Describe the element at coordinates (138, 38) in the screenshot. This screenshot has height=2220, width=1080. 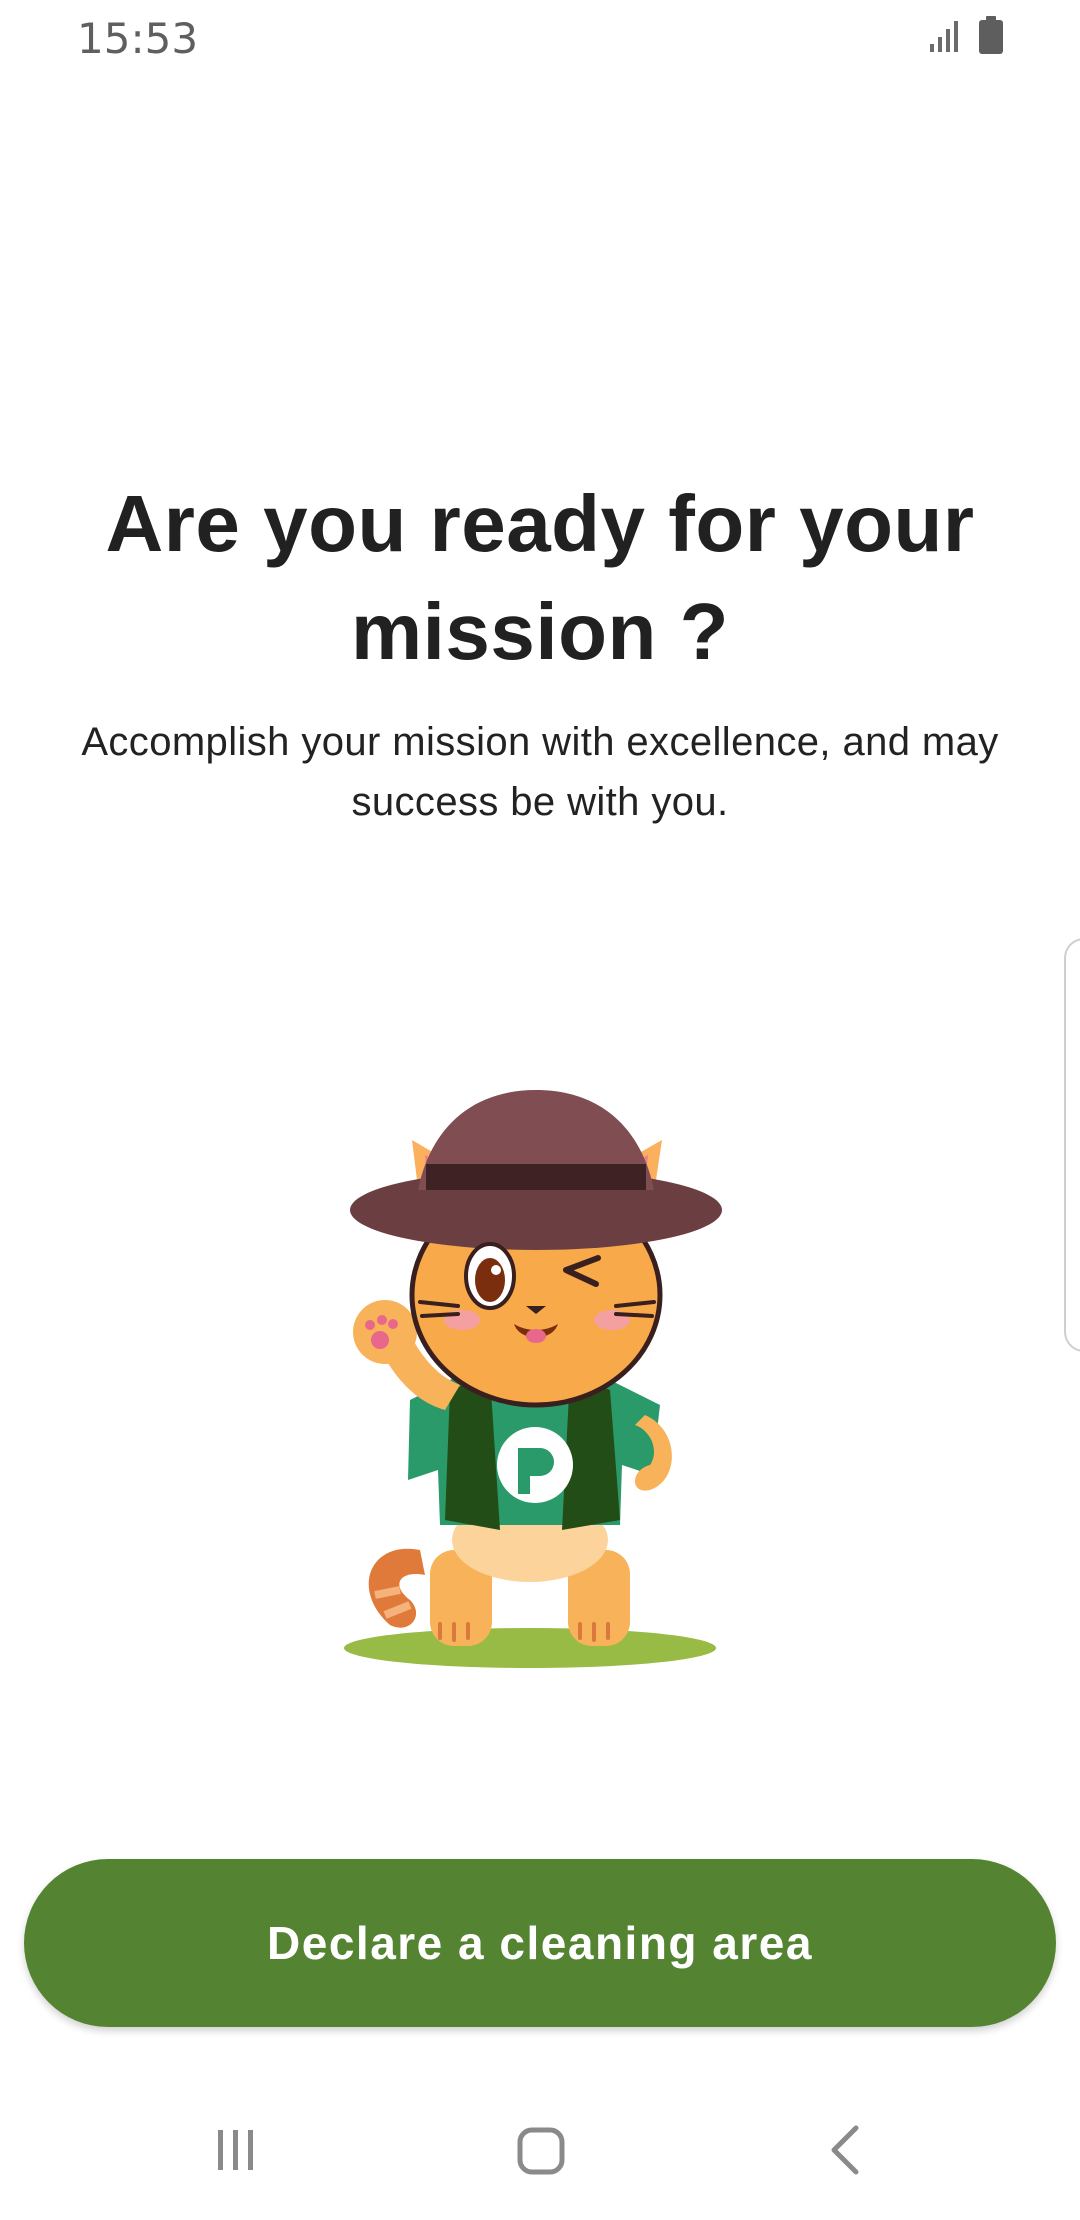
I see `status-time: 15:53` at that location.